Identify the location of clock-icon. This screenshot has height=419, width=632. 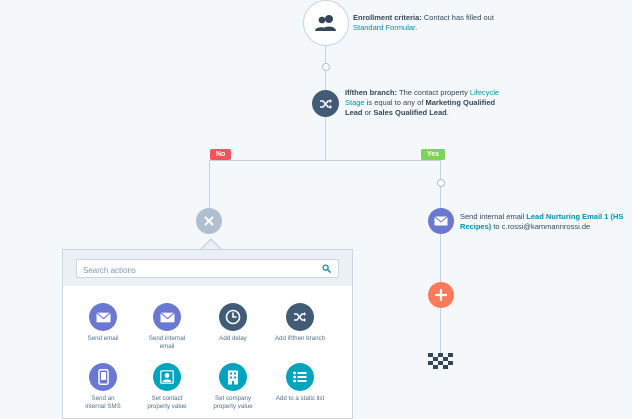
(233, 317).